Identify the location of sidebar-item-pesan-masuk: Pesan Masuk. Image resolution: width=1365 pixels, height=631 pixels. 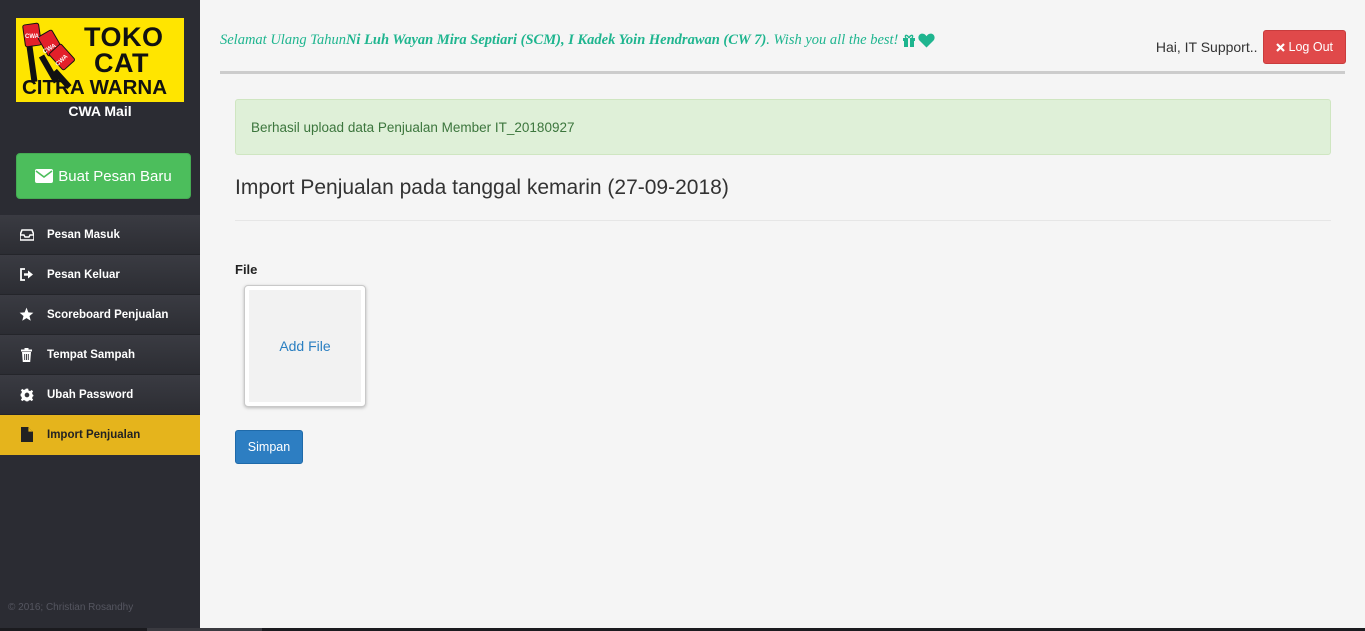
(100, 235).